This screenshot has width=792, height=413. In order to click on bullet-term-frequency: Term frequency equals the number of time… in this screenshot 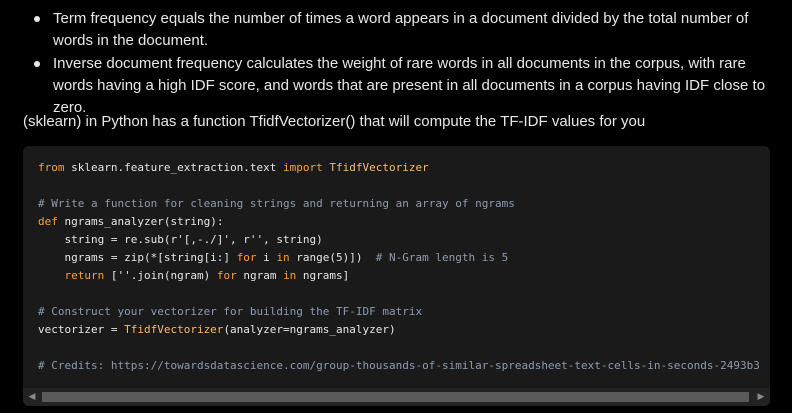, I will do `click(408, 30)`.